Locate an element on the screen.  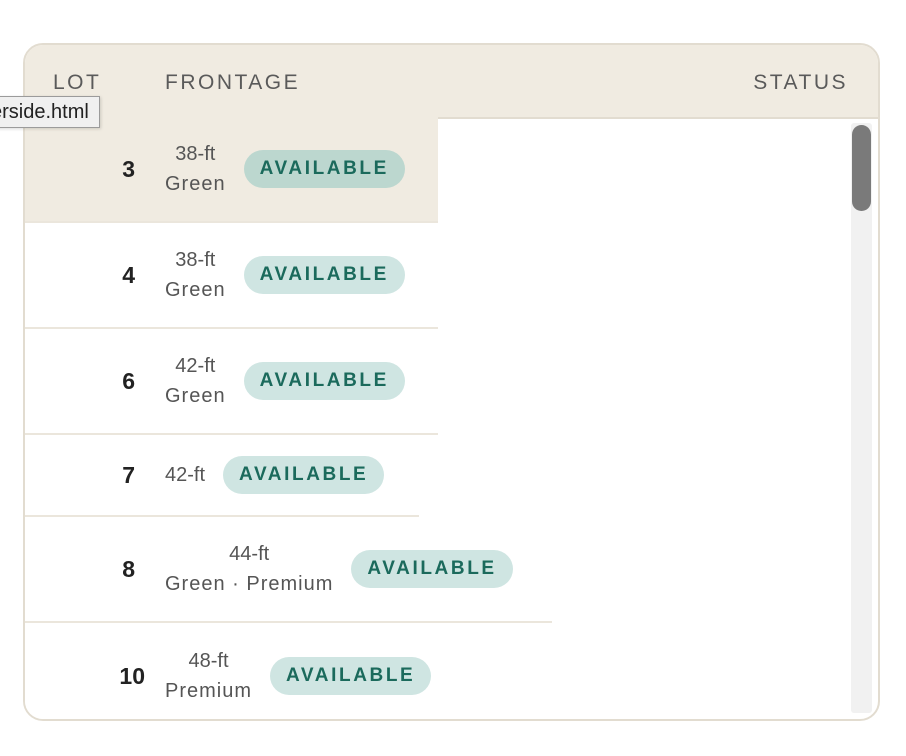
frontage-size: 44-ft is located at coordinates (249, 554).